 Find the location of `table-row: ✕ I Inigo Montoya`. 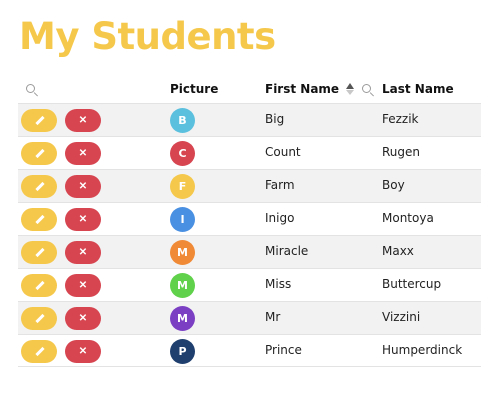

table-row: ✕ I Inigo Montoya is located at coordinates (249, 218).